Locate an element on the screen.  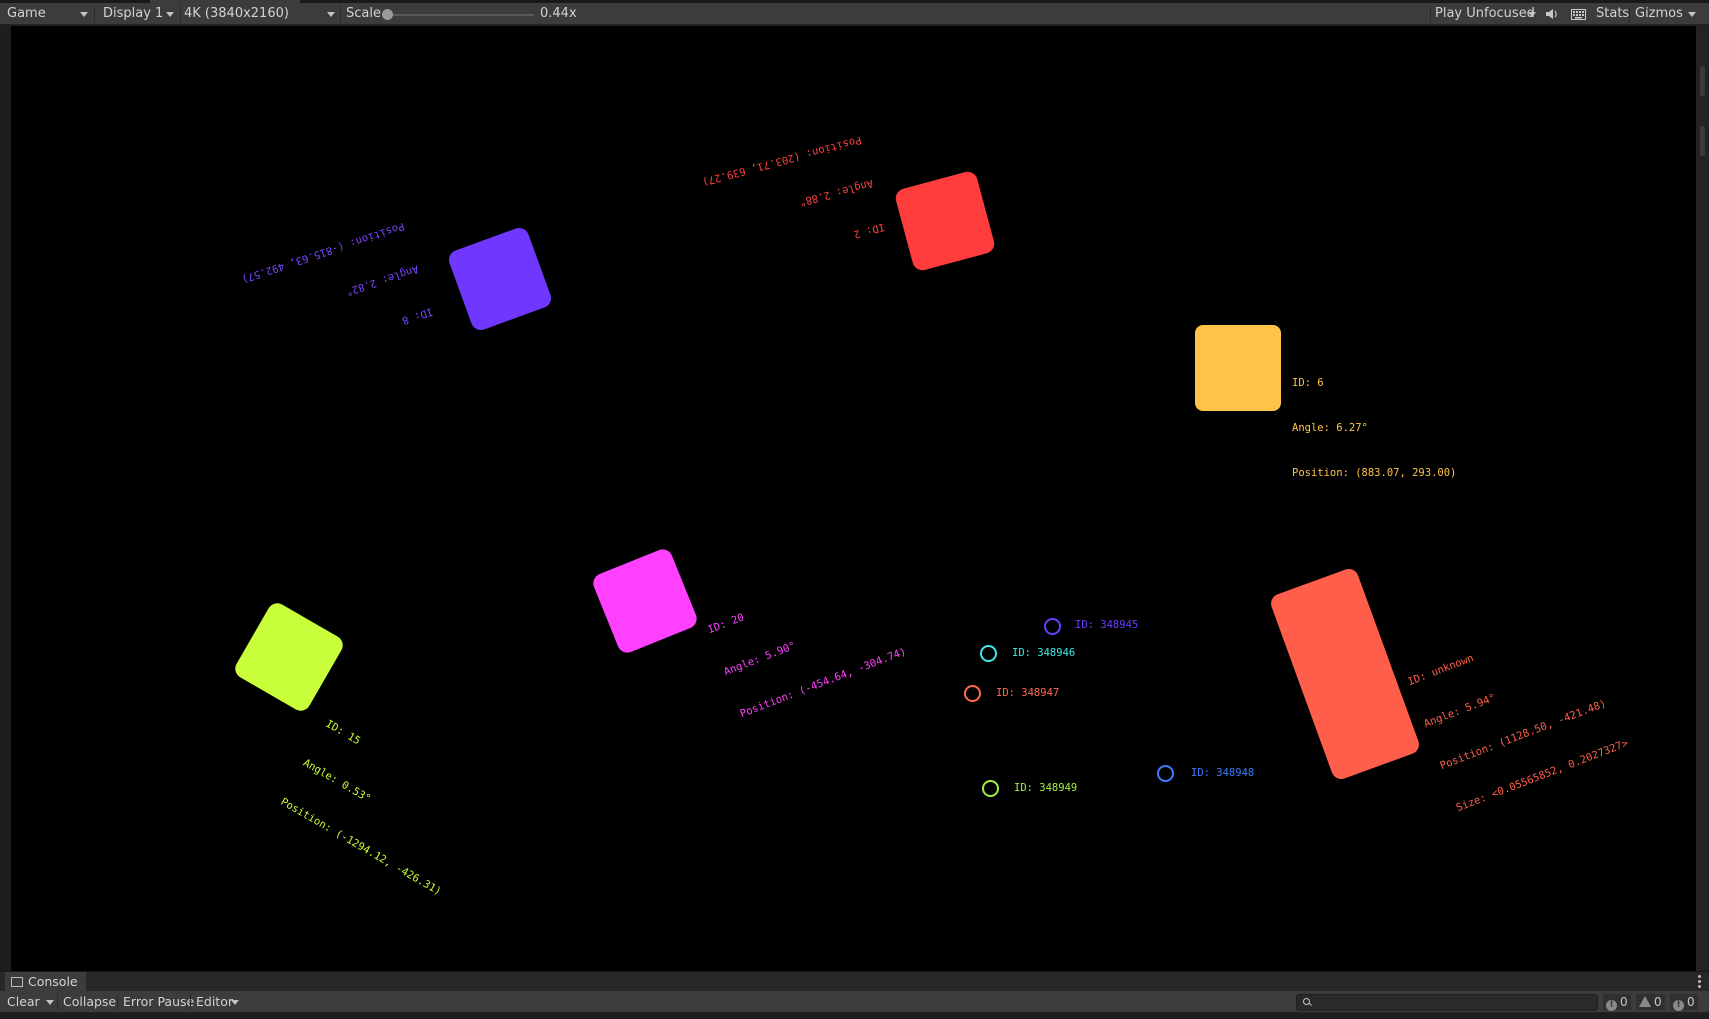
console-tab: Console is located at coordinates (45, 981).